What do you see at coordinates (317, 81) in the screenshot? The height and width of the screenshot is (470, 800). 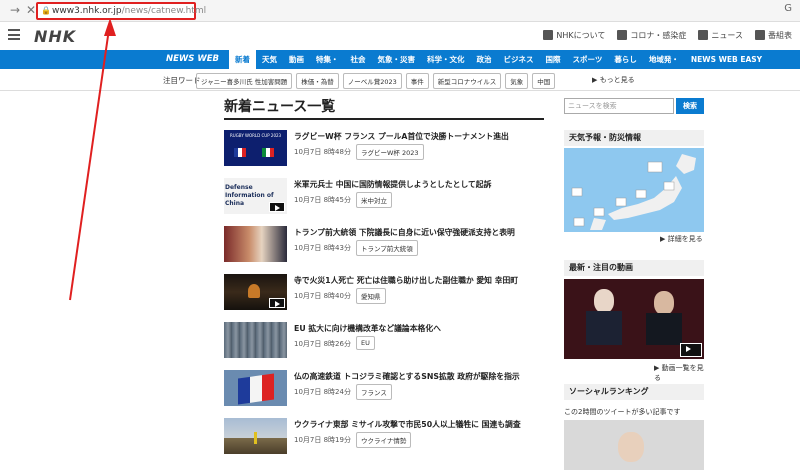 I see `keyword-tag: 株価・為替` at bounding box center [317, 81].